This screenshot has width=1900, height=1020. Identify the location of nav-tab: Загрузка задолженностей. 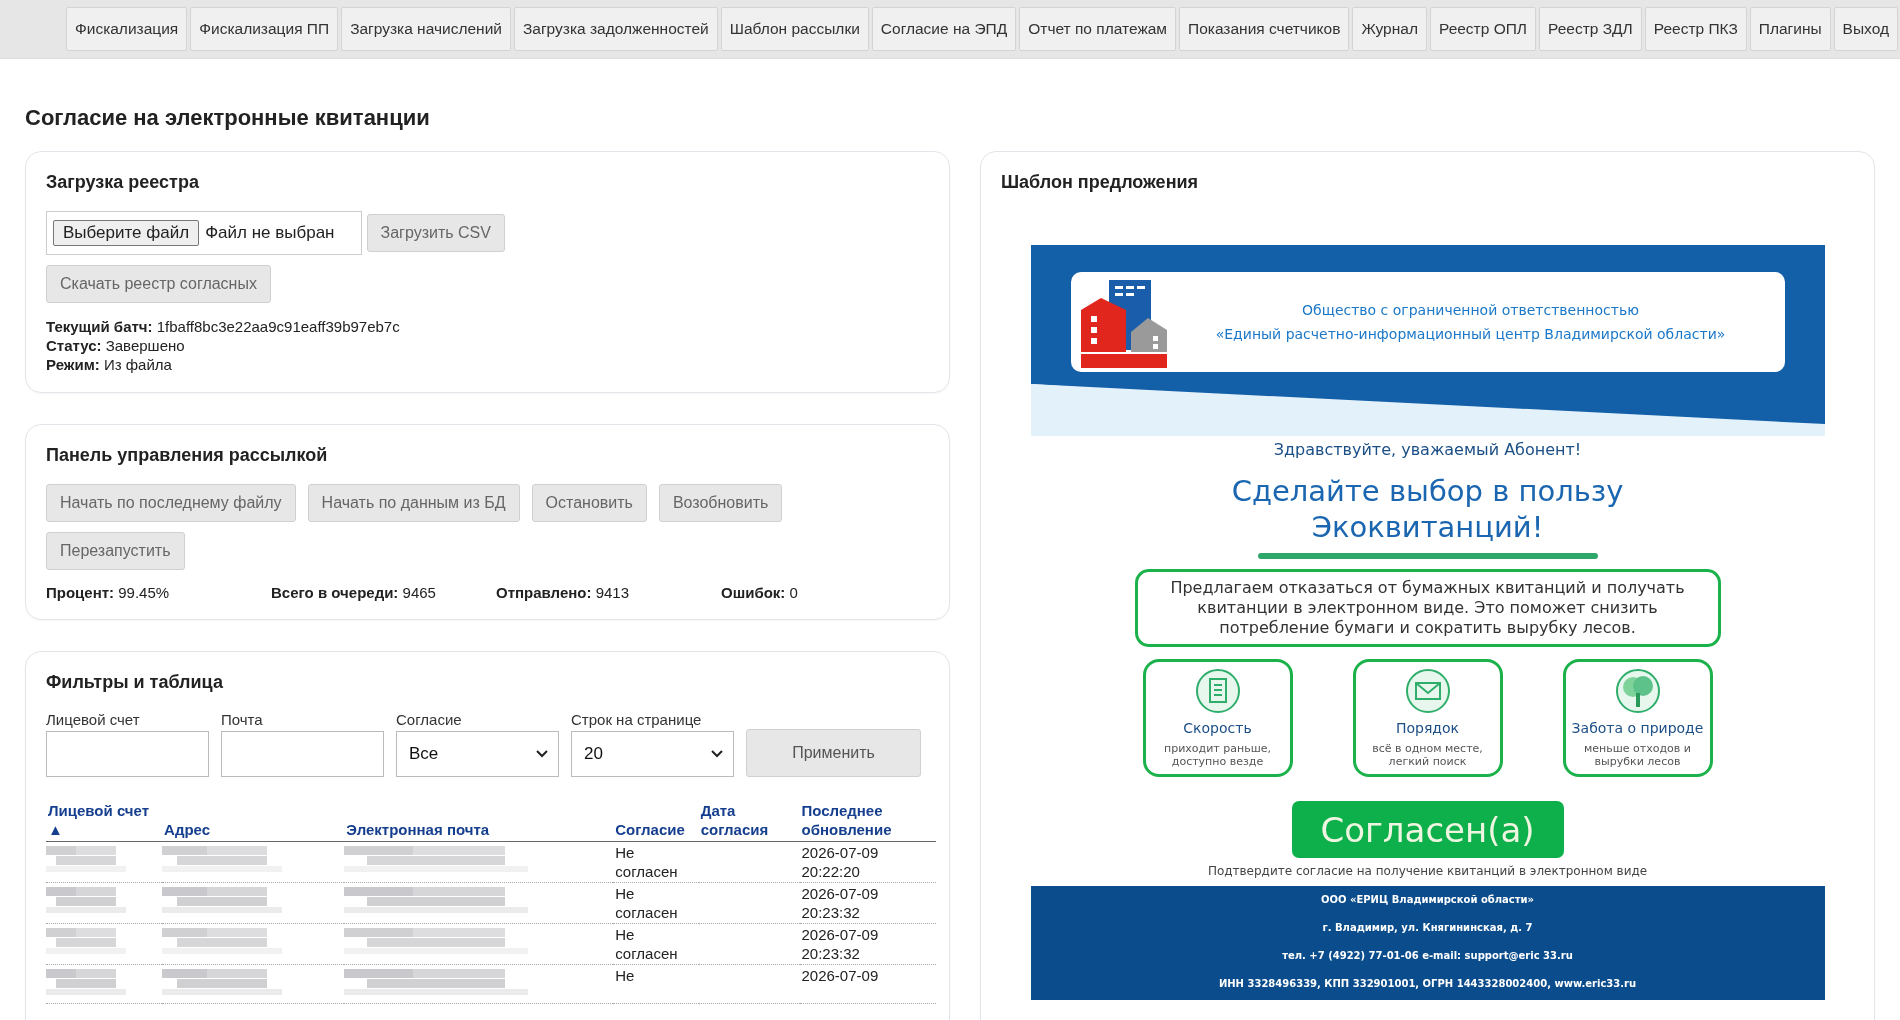
(616, 29).